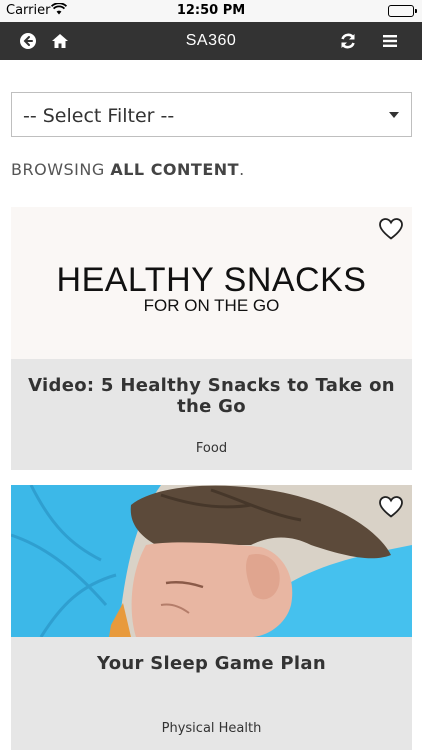 Image resolution: width=422 pixels, height=750 pixels. Describe the element at coordinates (402, 11) in the screenshot. I see `battery-icon` at that location.